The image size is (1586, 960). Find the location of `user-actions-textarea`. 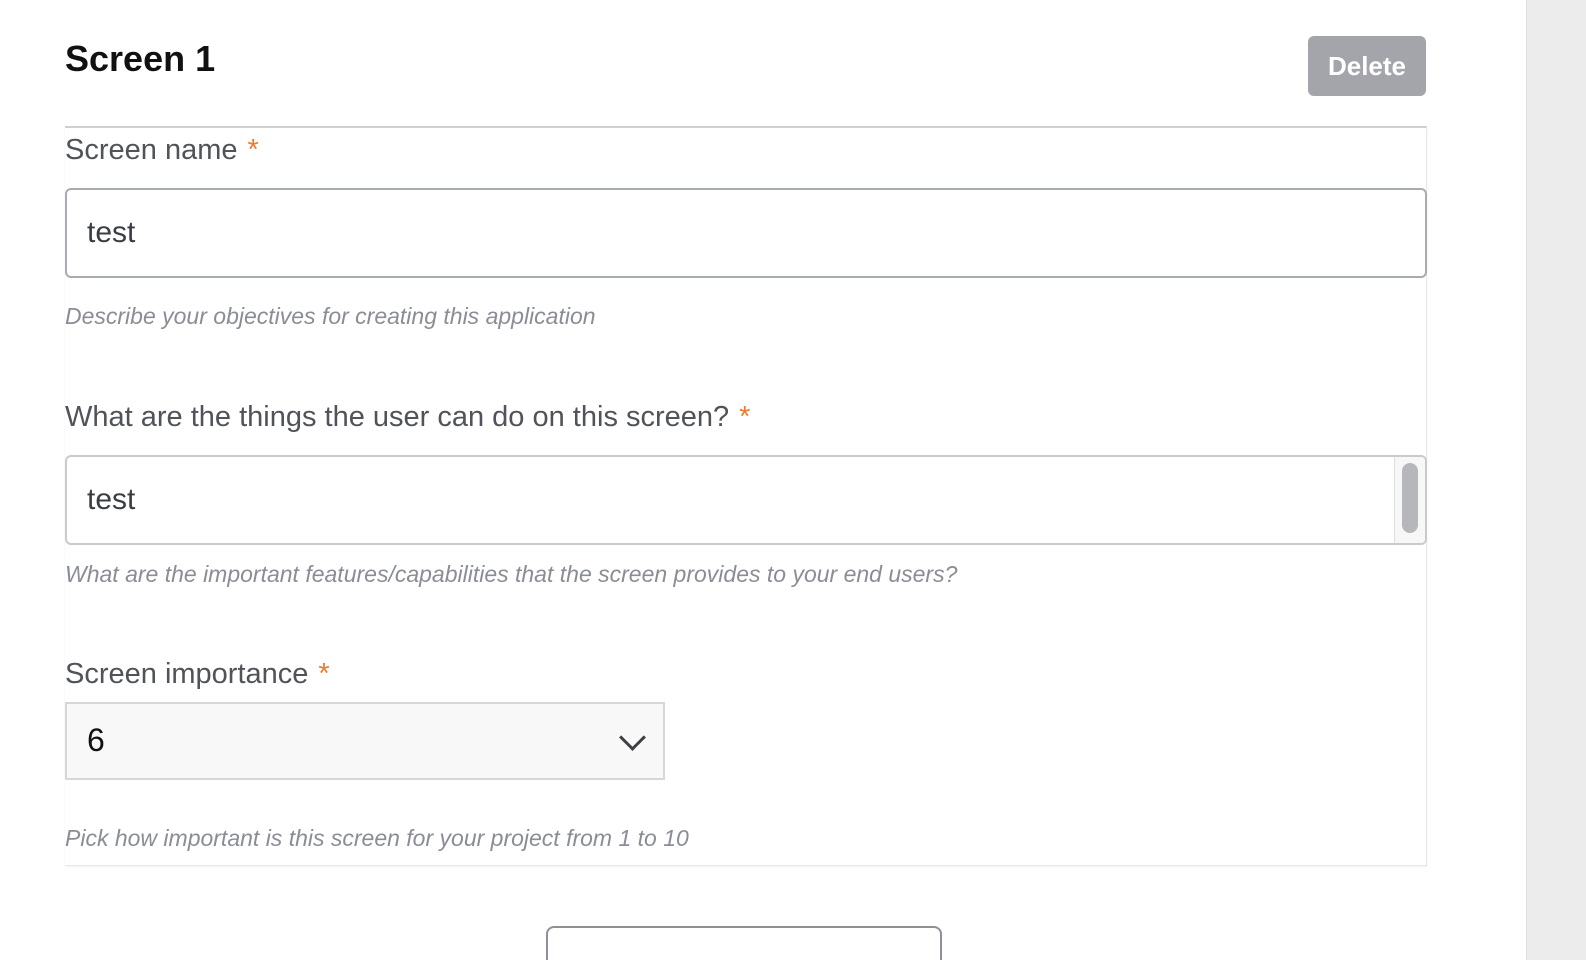

user-actions-textarea is located at coordinates (732, 500).